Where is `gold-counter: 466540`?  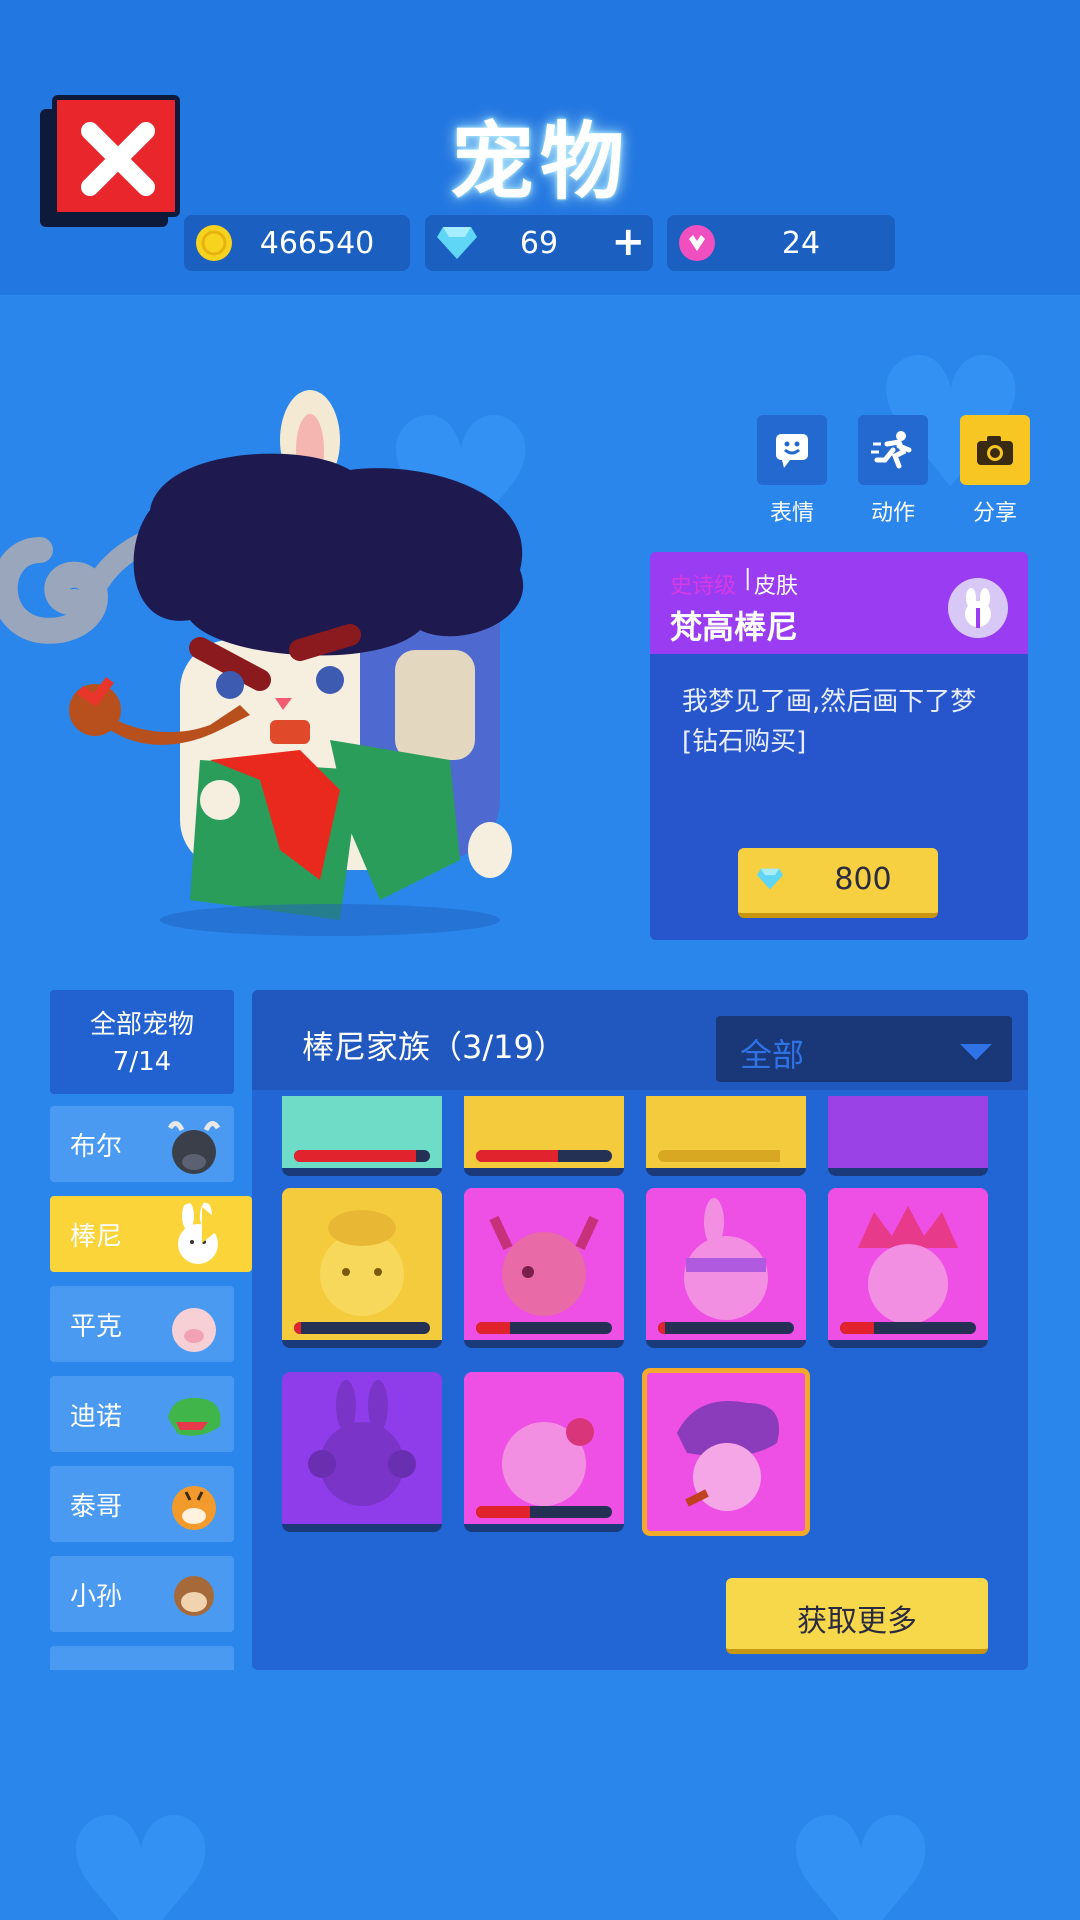
gold-counter: 466540 is located at coordinates (297, 243).